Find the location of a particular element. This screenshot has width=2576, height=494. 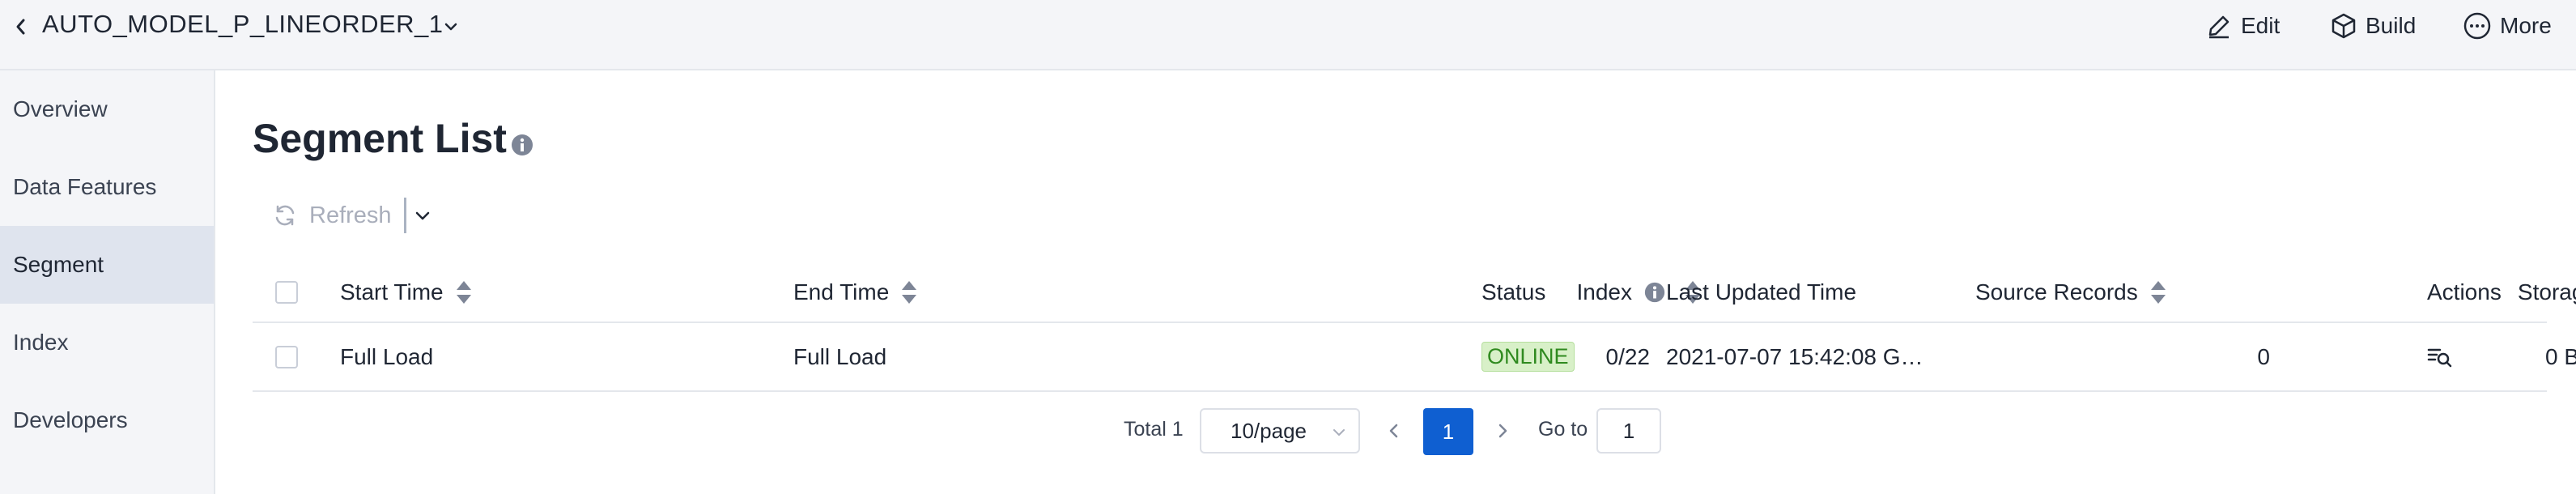

column-last-updated: Last Updated Time is located at coordinates (1761, 292).